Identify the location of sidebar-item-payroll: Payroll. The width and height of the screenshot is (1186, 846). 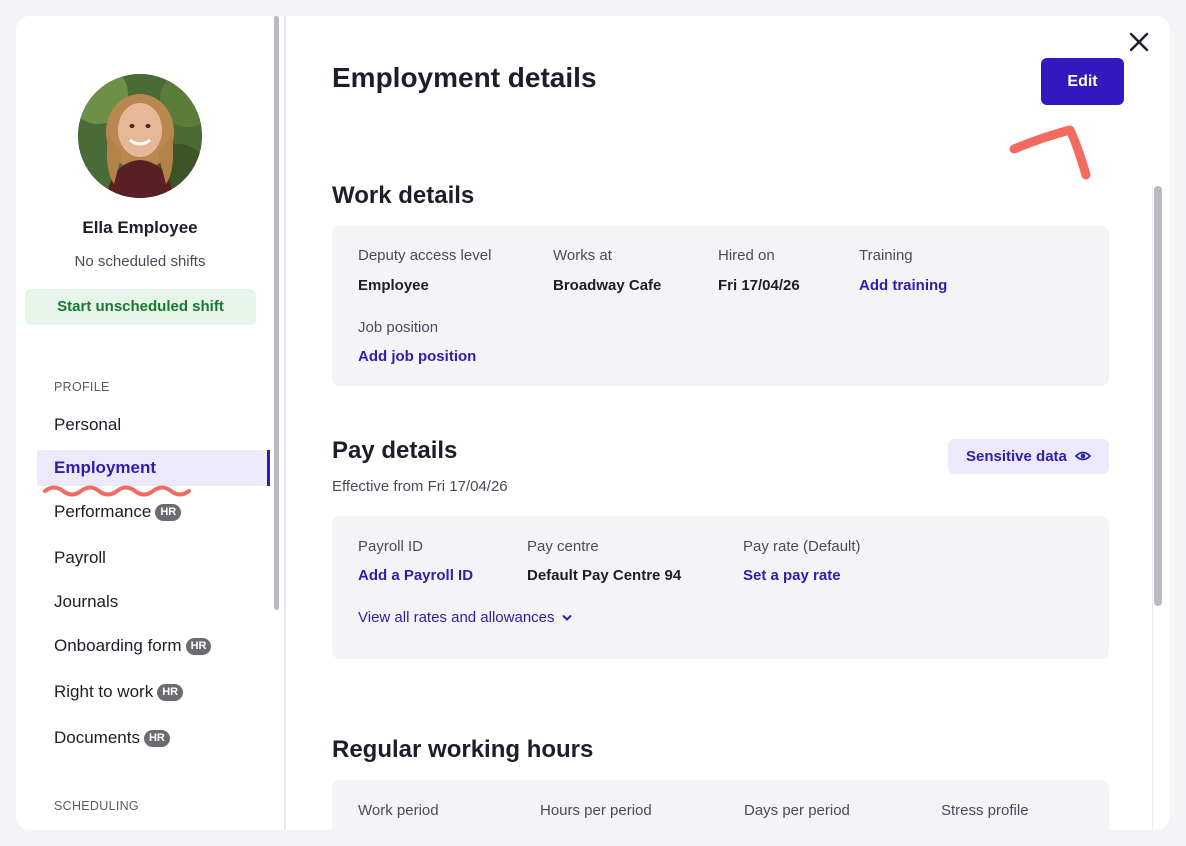
(153, 558).